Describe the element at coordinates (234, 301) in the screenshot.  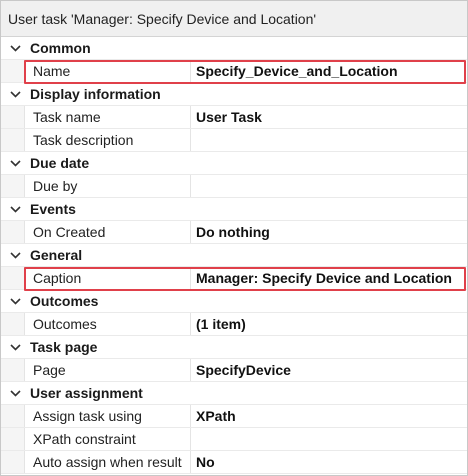
I see `category-outcomes: Outcomes` at that location.